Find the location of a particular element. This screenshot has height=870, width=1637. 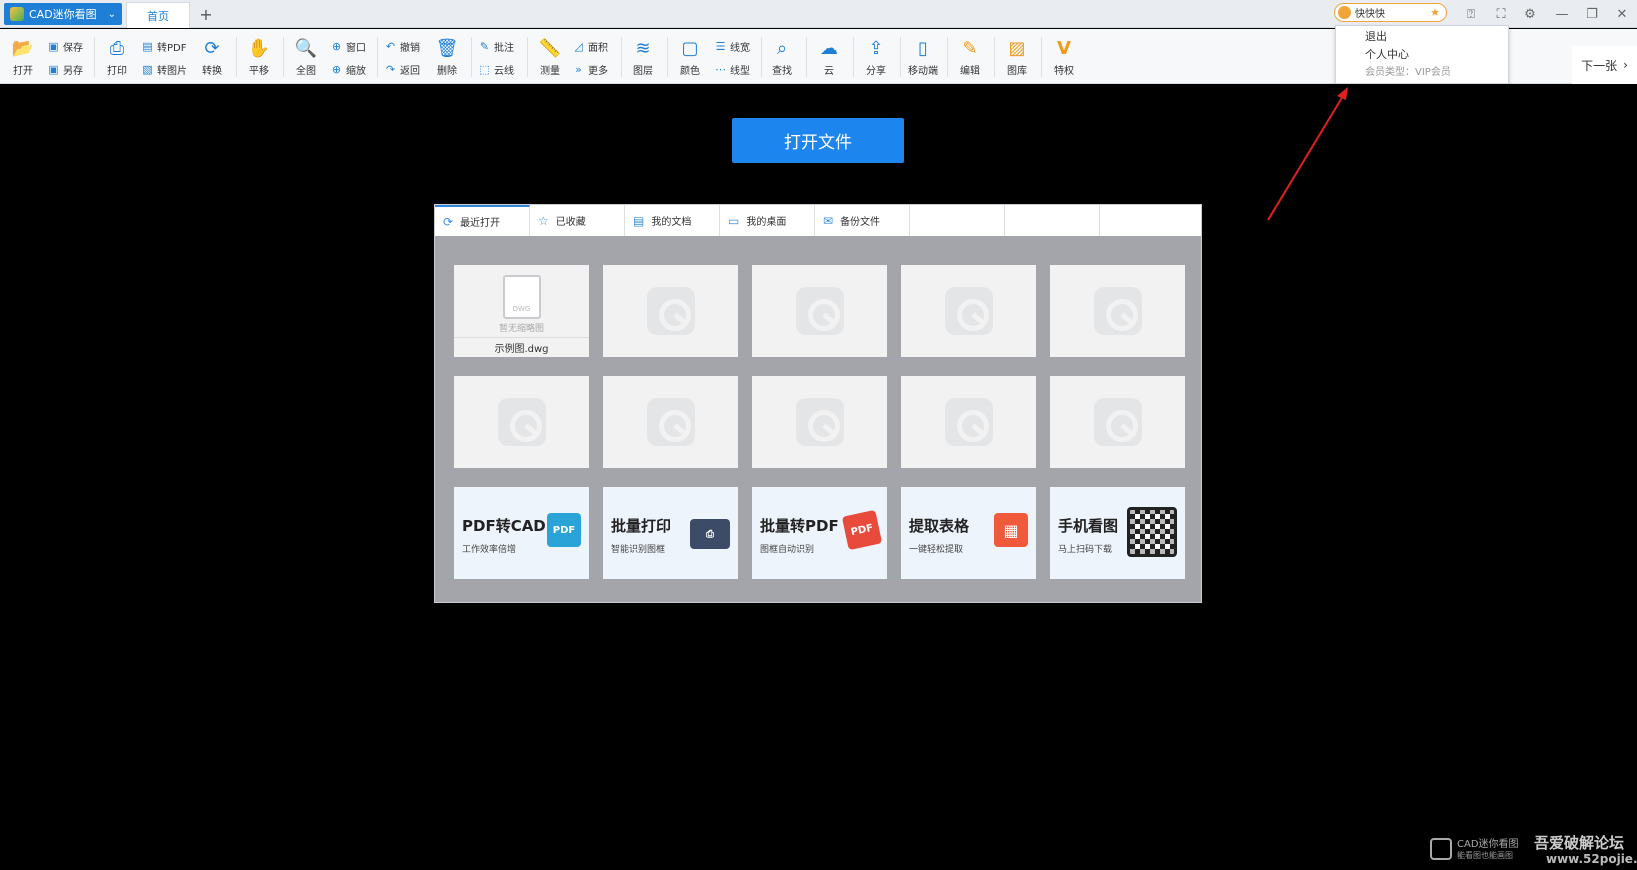

phone-icon: ▯ is located at coordinates (923, 48).